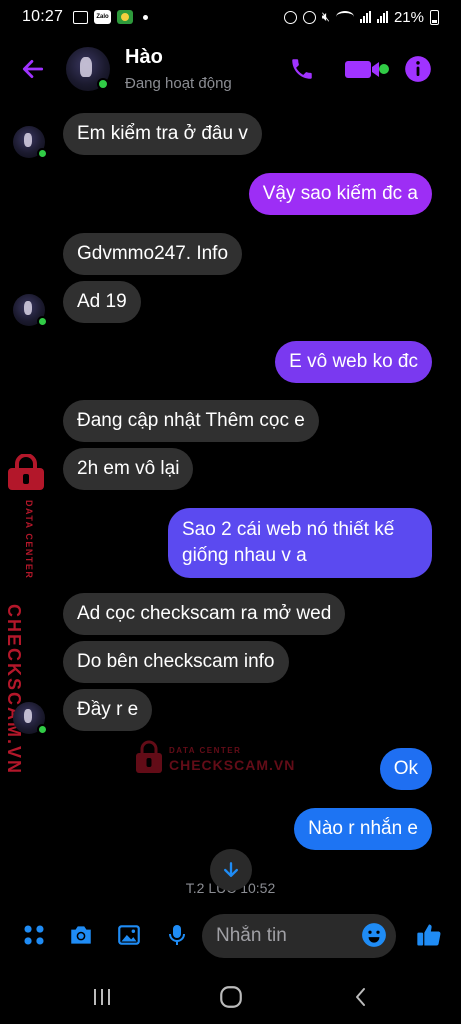  I want to click on chat-header: Hào Đang hoạt động, so click(230, 69).